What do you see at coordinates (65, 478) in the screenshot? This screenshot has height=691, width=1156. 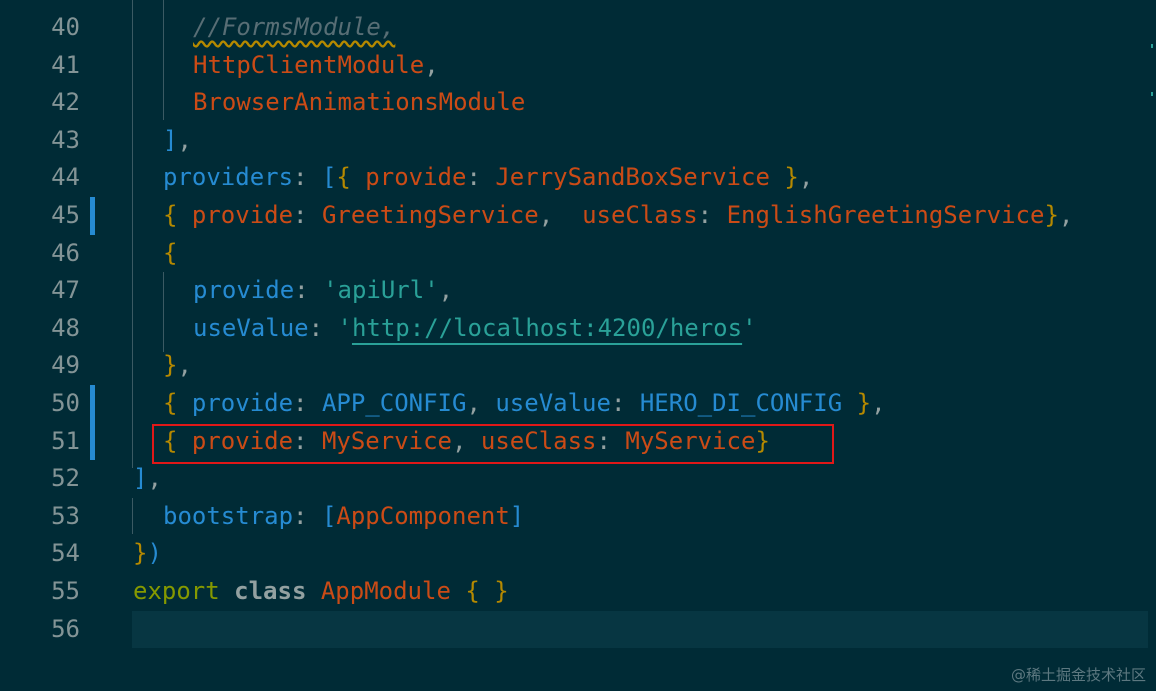 I see `line-number: 52` at bounding box center [65, 478].